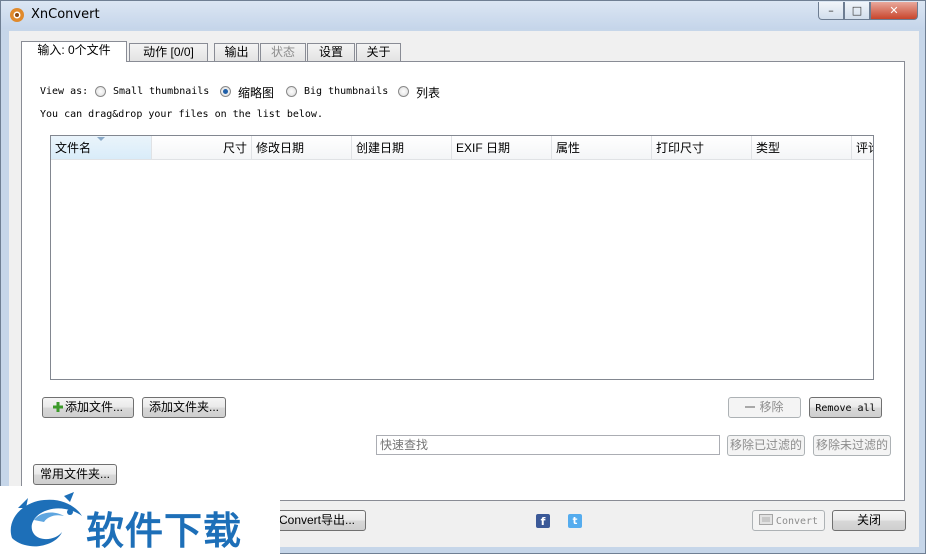 The width and height of the screenshot is (926, 555). Describe the element at coordinates (797, 521) in the screenshot. I see `convert-label: Convert` at that location.